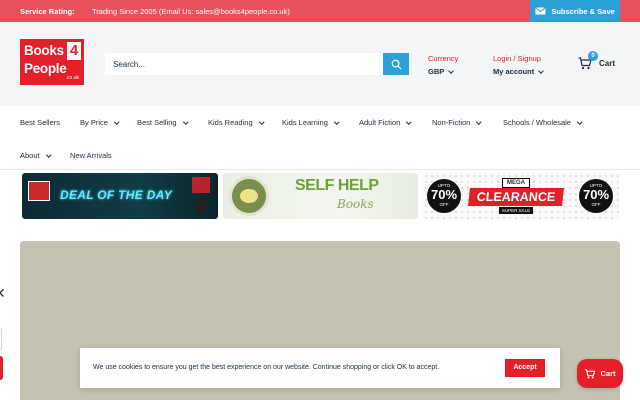  Describe the element at coordinates (355, 204) in the screenshot. I see `self-help-subtitle: Books` at that location.